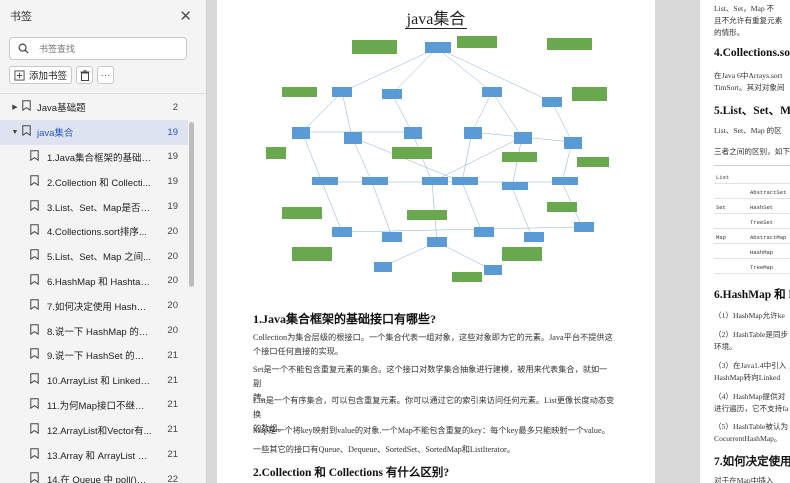 The image size is (790, 483). Describe the element at coordinates (94, 132) in the screenshot. I see `bookmark-group: ▼ java集合 19` at that location.